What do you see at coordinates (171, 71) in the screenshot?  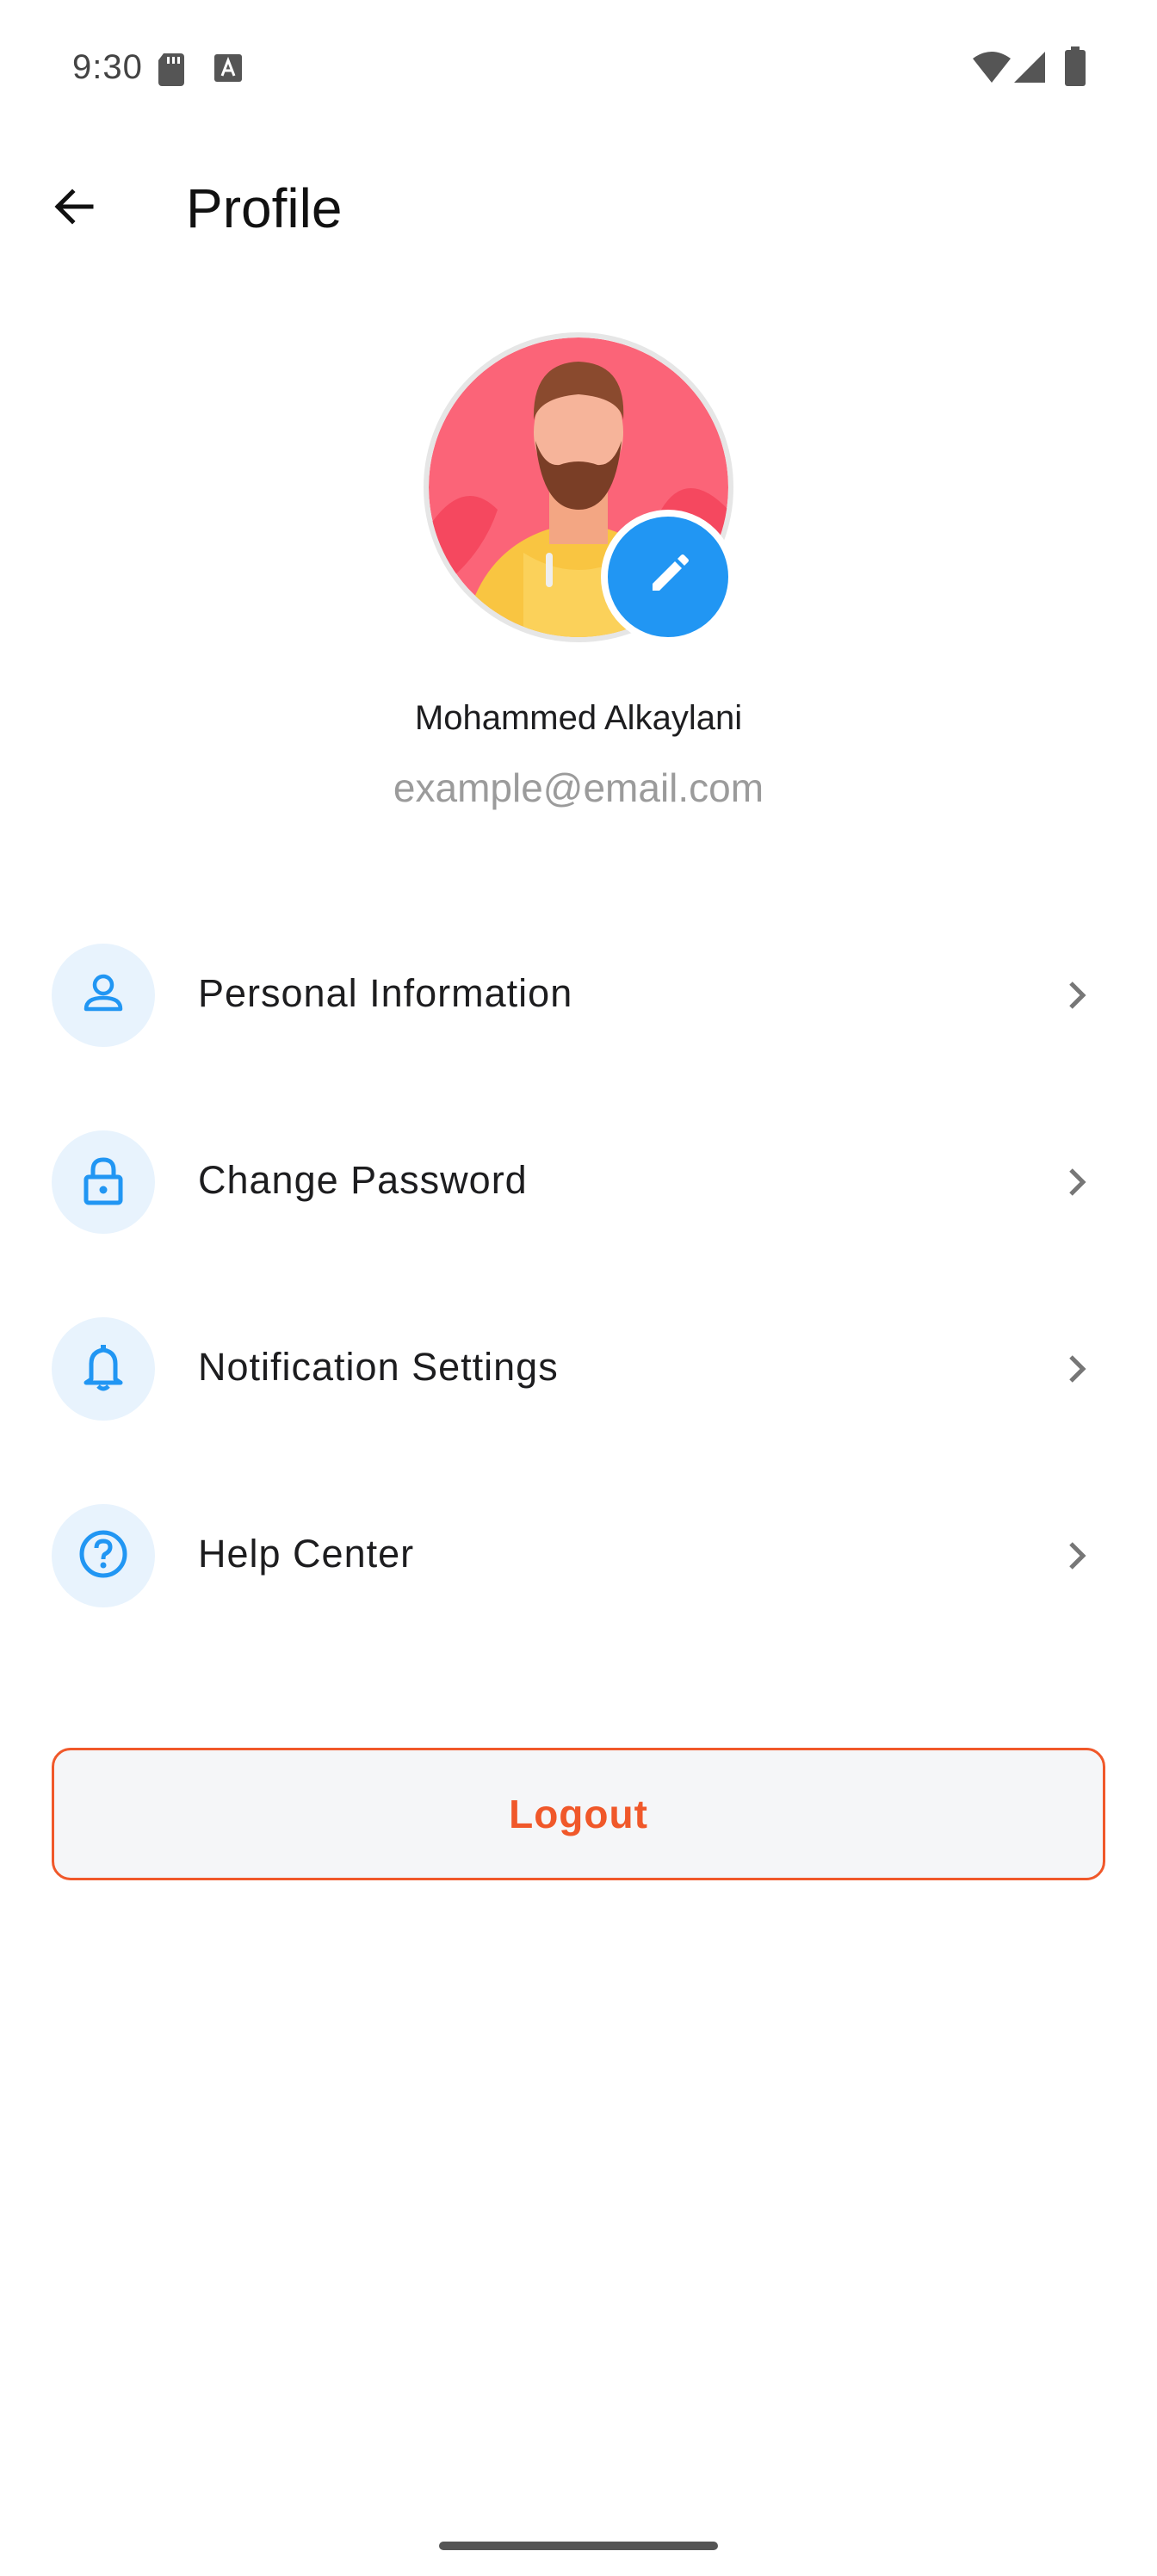 I see `sd-card-icon` at bounding box center [171, 71].